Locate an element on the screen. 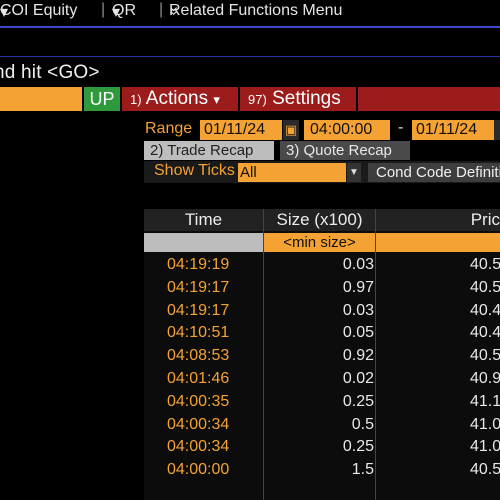 The width and height of the screenshot is (500, 500). time-cell: 04:19:19 is located at coordinates (198, 264).